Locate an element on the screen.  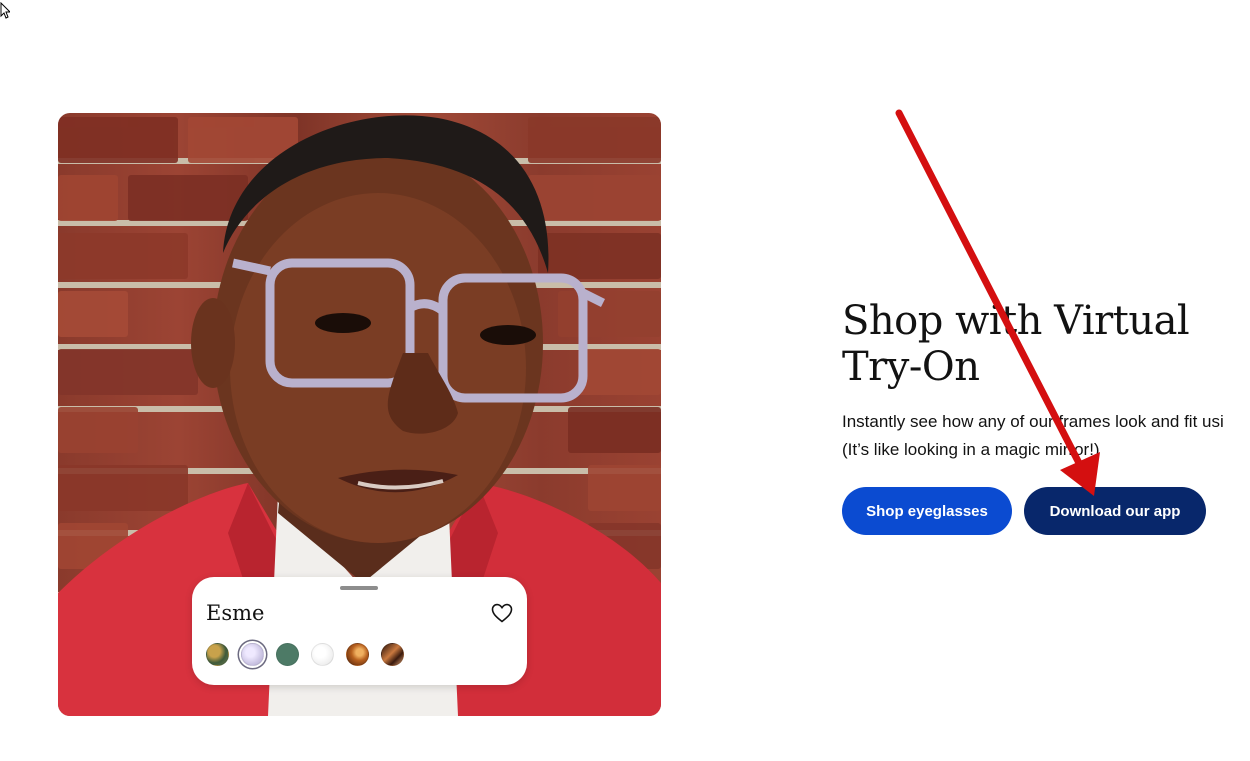
frame-name: Esme is located at coordinates (235, 613).